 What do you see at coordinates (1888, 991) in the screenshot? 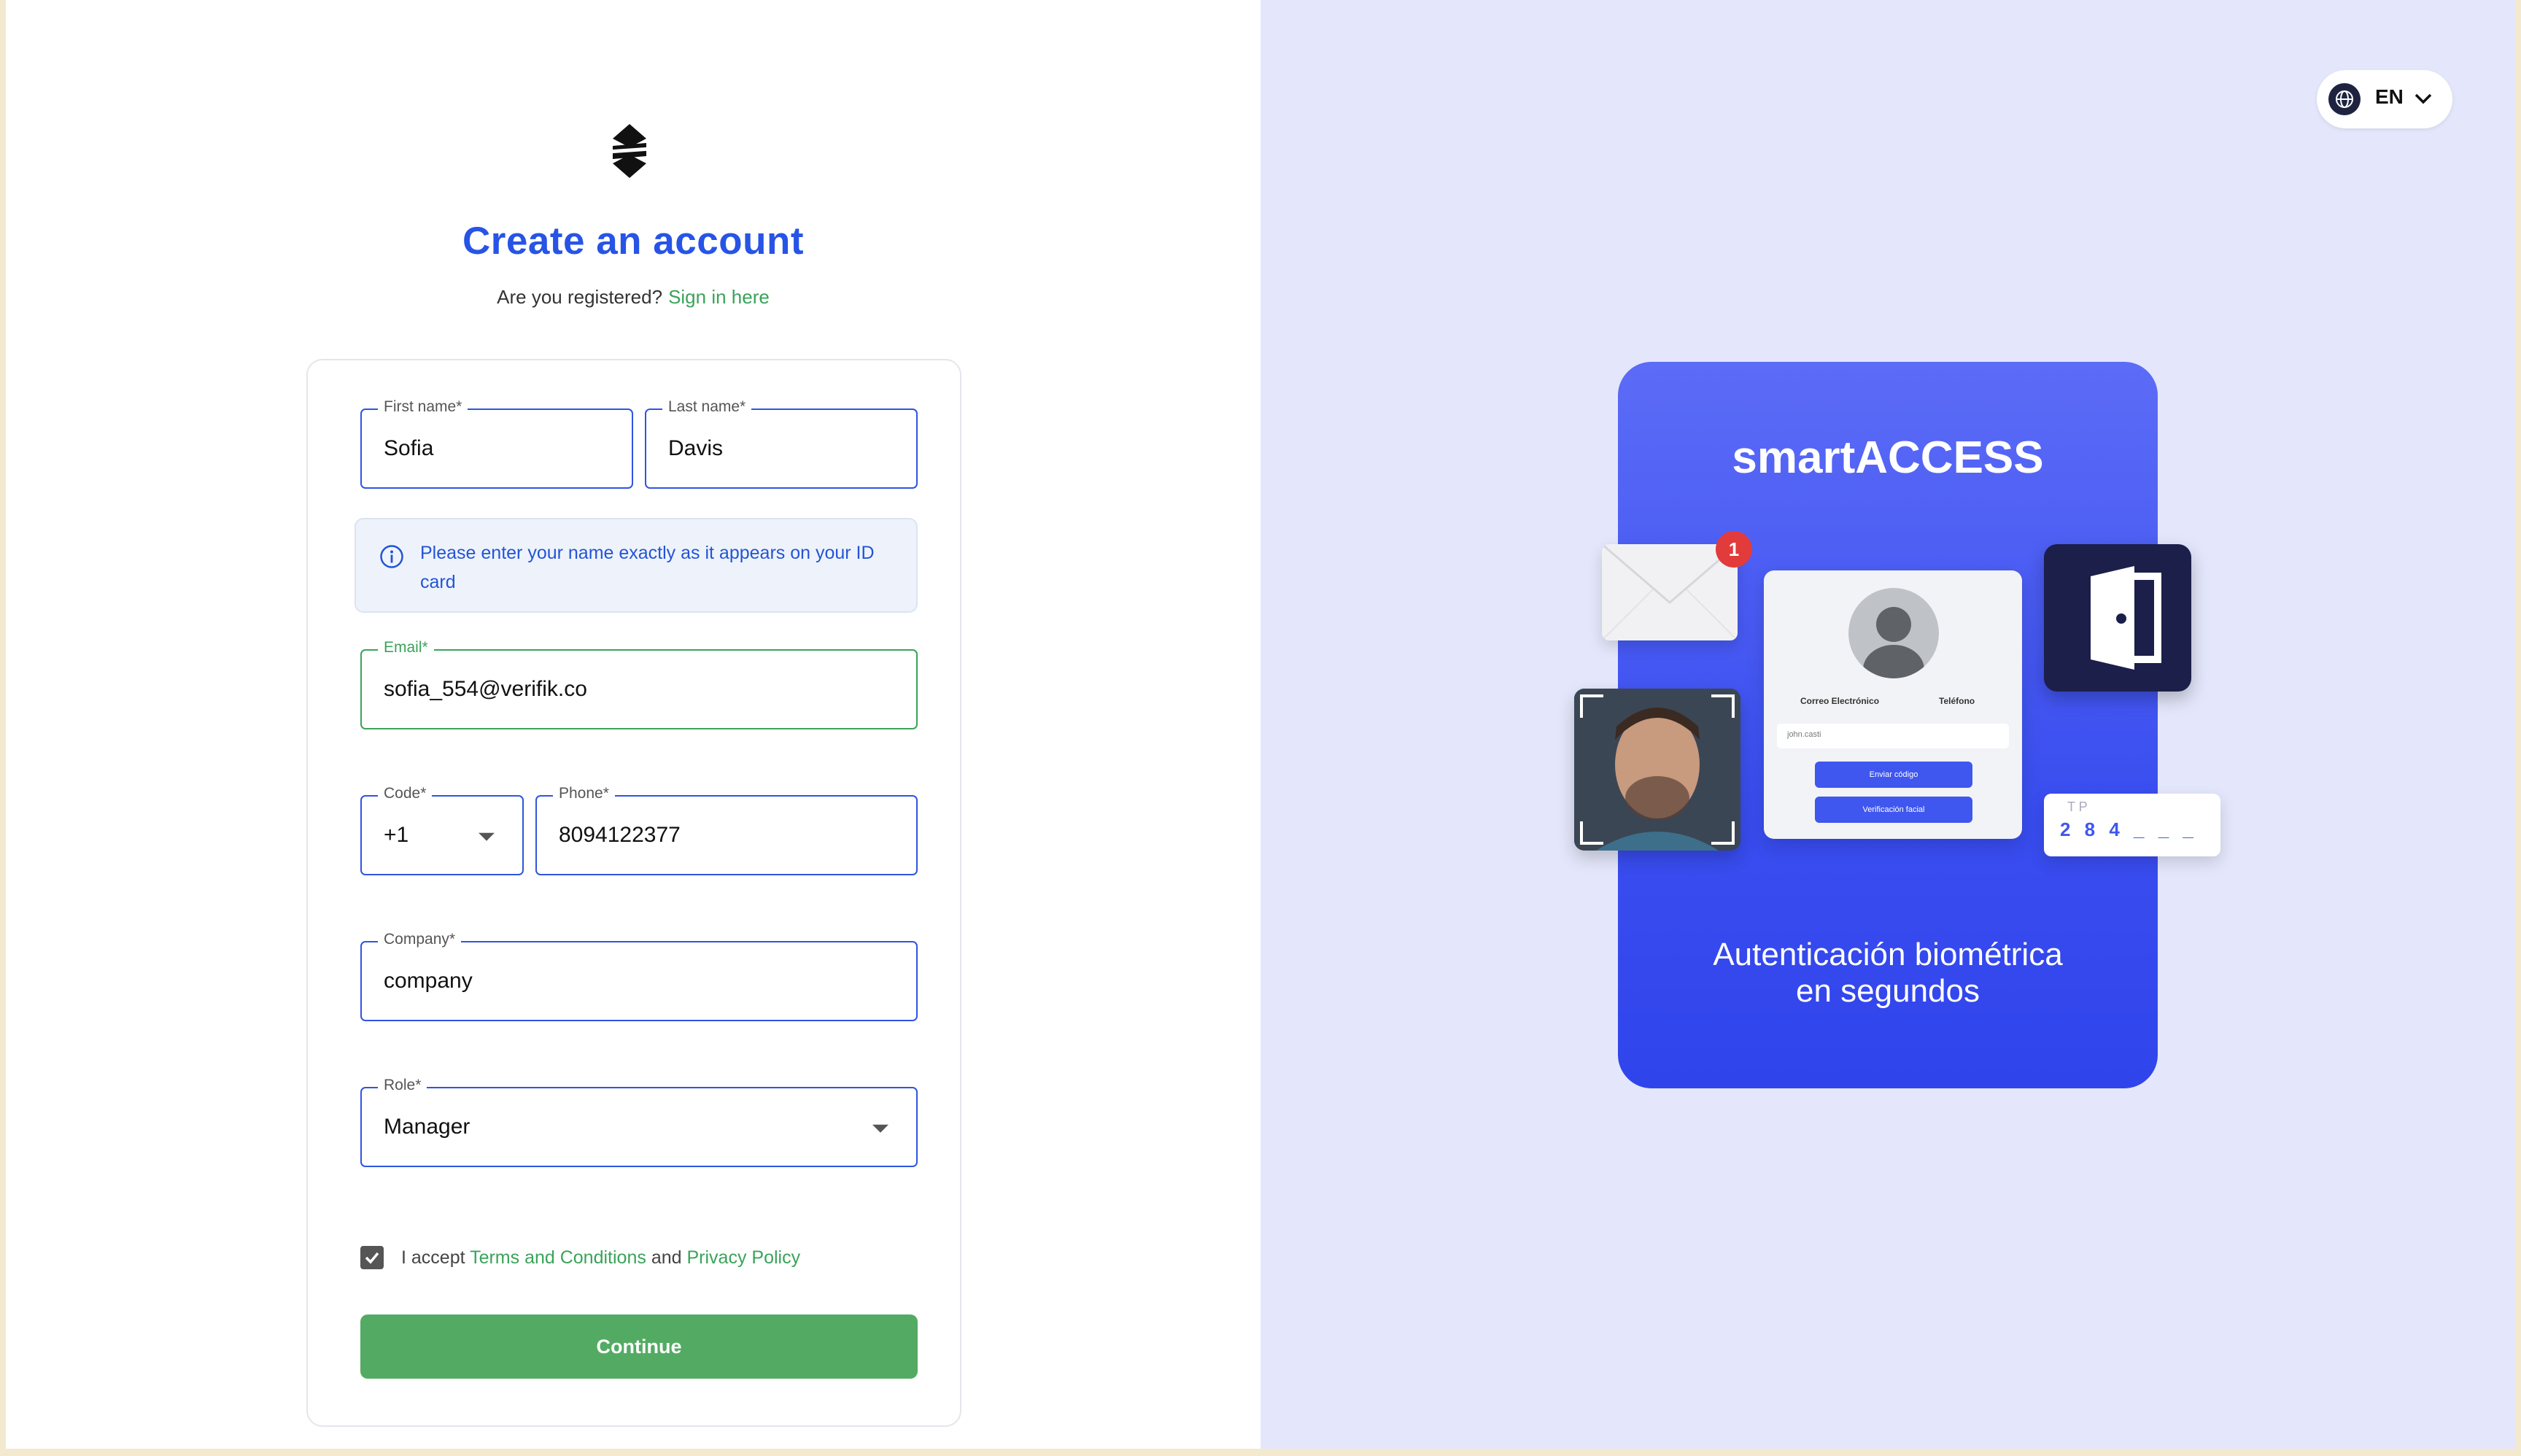
I see `promo-tagline-line2: en segundos` at bounding box center [1888, 991].